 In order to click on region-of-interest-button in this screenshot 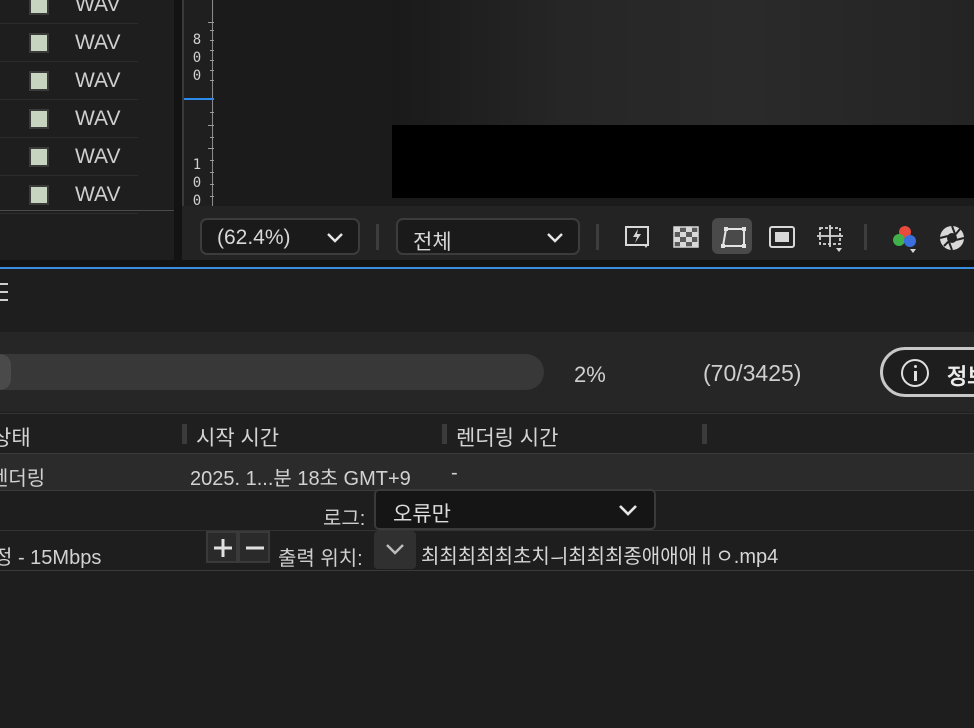, I will do `click(732, 236)`.